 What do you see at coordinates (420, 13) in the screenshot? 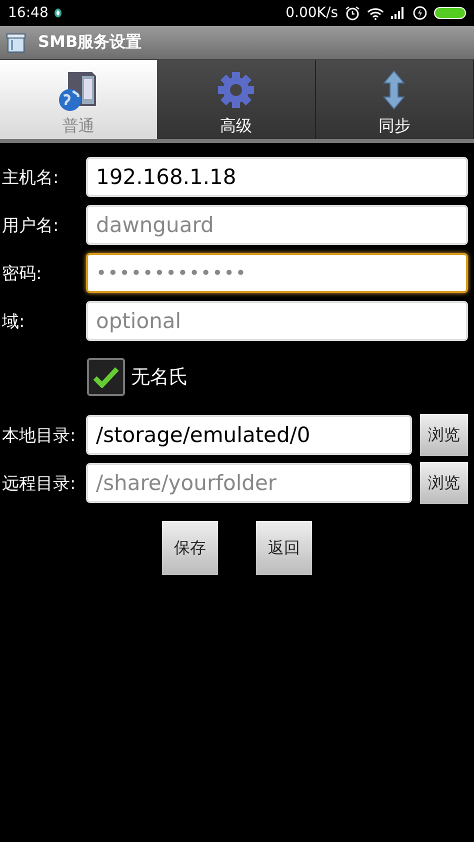
I see `charging-icon` at bounding box center [420, 13].